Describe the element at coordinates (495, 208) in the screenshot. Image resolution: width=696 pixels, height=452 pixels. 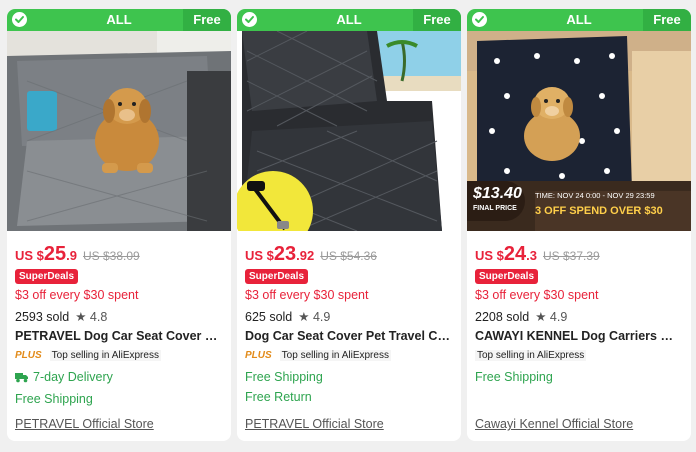
I see `promo-label: FINAL PRICE` at that location.